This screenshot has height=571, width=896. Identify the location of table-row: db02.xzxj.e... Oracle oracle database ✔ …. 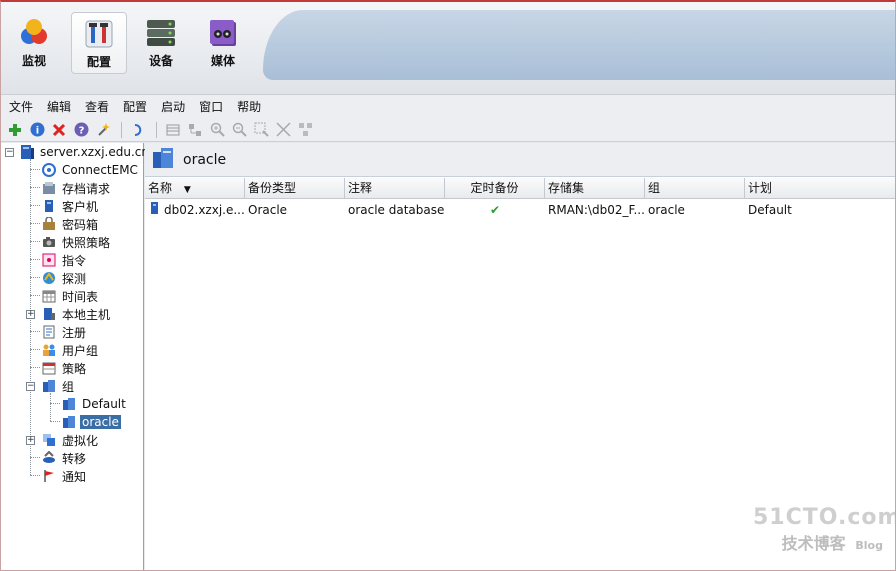
(520, 210).